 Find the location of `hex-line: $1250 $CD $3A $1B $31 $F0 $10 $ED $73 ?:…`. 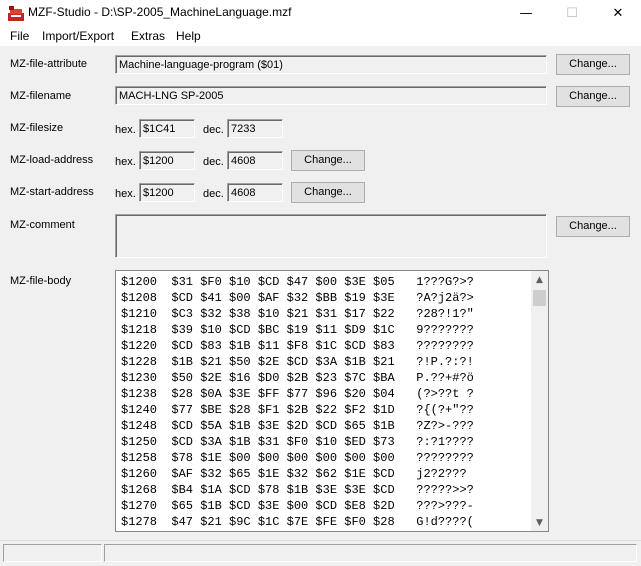

hex-line: $1250 $CD $3A $1B $31 $F0 $10 $ED $73 ?:… is located at coordinates (297, 442).